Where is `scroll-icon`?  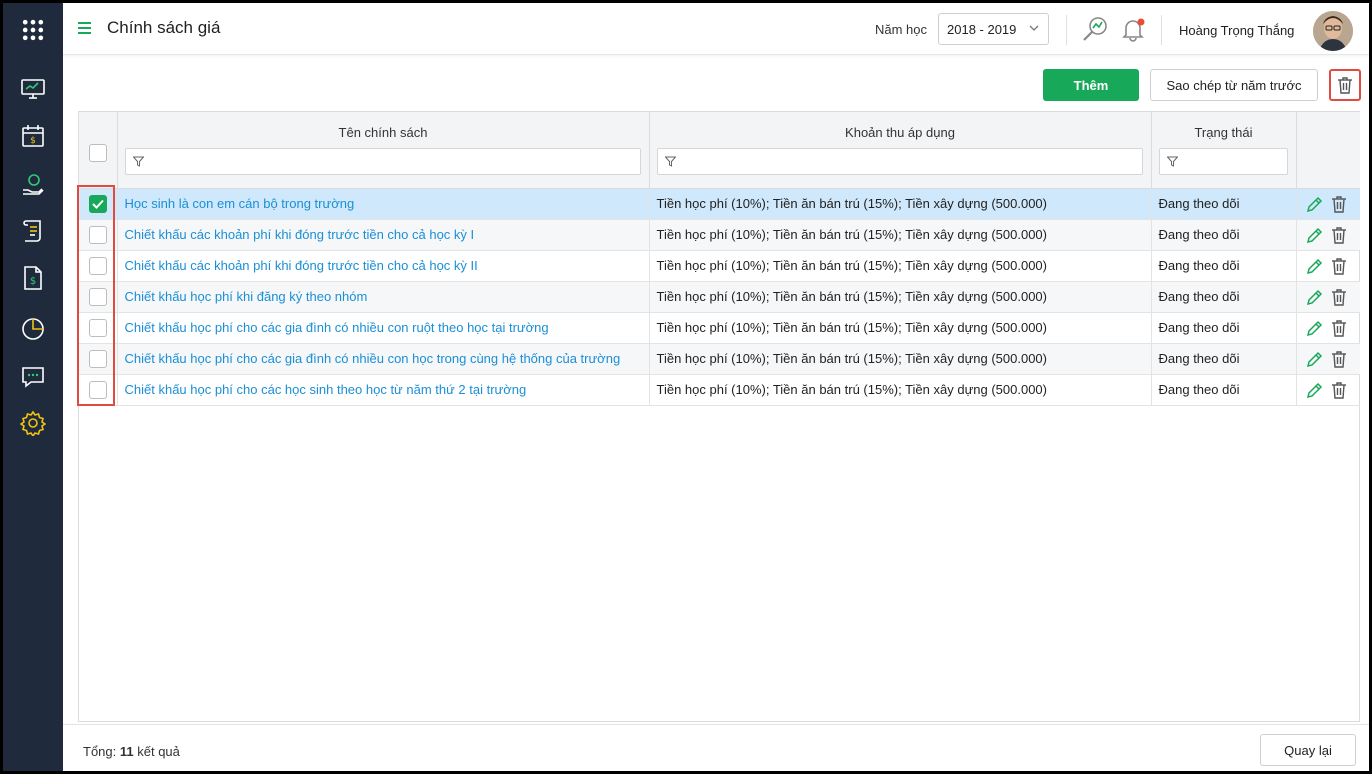 scroll-icon is located at coordinates (33, 231).